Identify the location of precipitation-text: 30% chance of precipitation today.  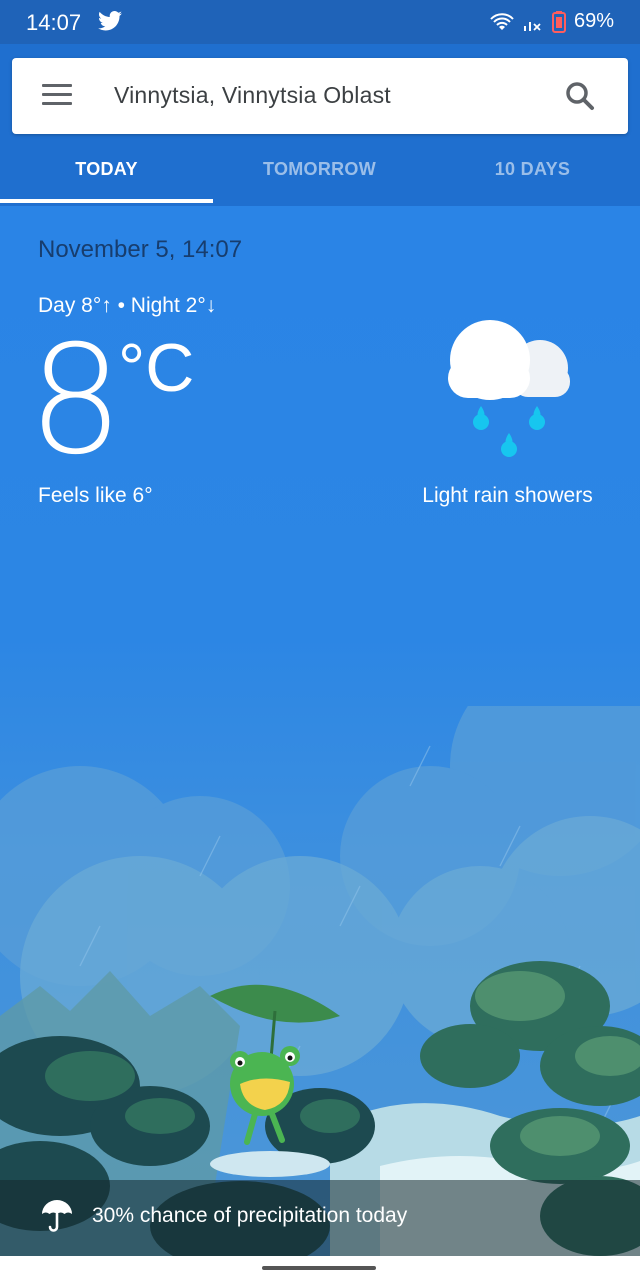
(250, 1215).